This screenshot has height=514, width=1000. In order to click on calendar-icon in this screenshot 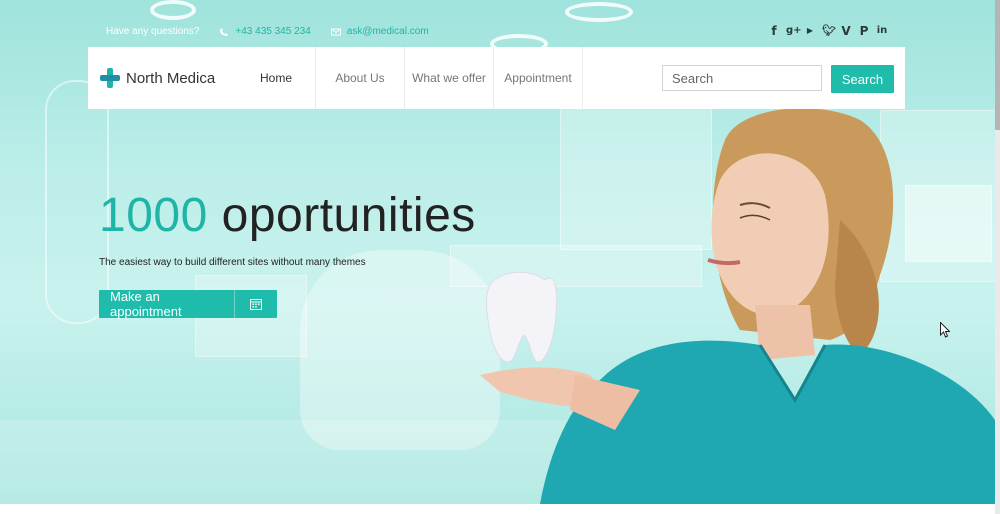, I will do `click(256, 304)`.